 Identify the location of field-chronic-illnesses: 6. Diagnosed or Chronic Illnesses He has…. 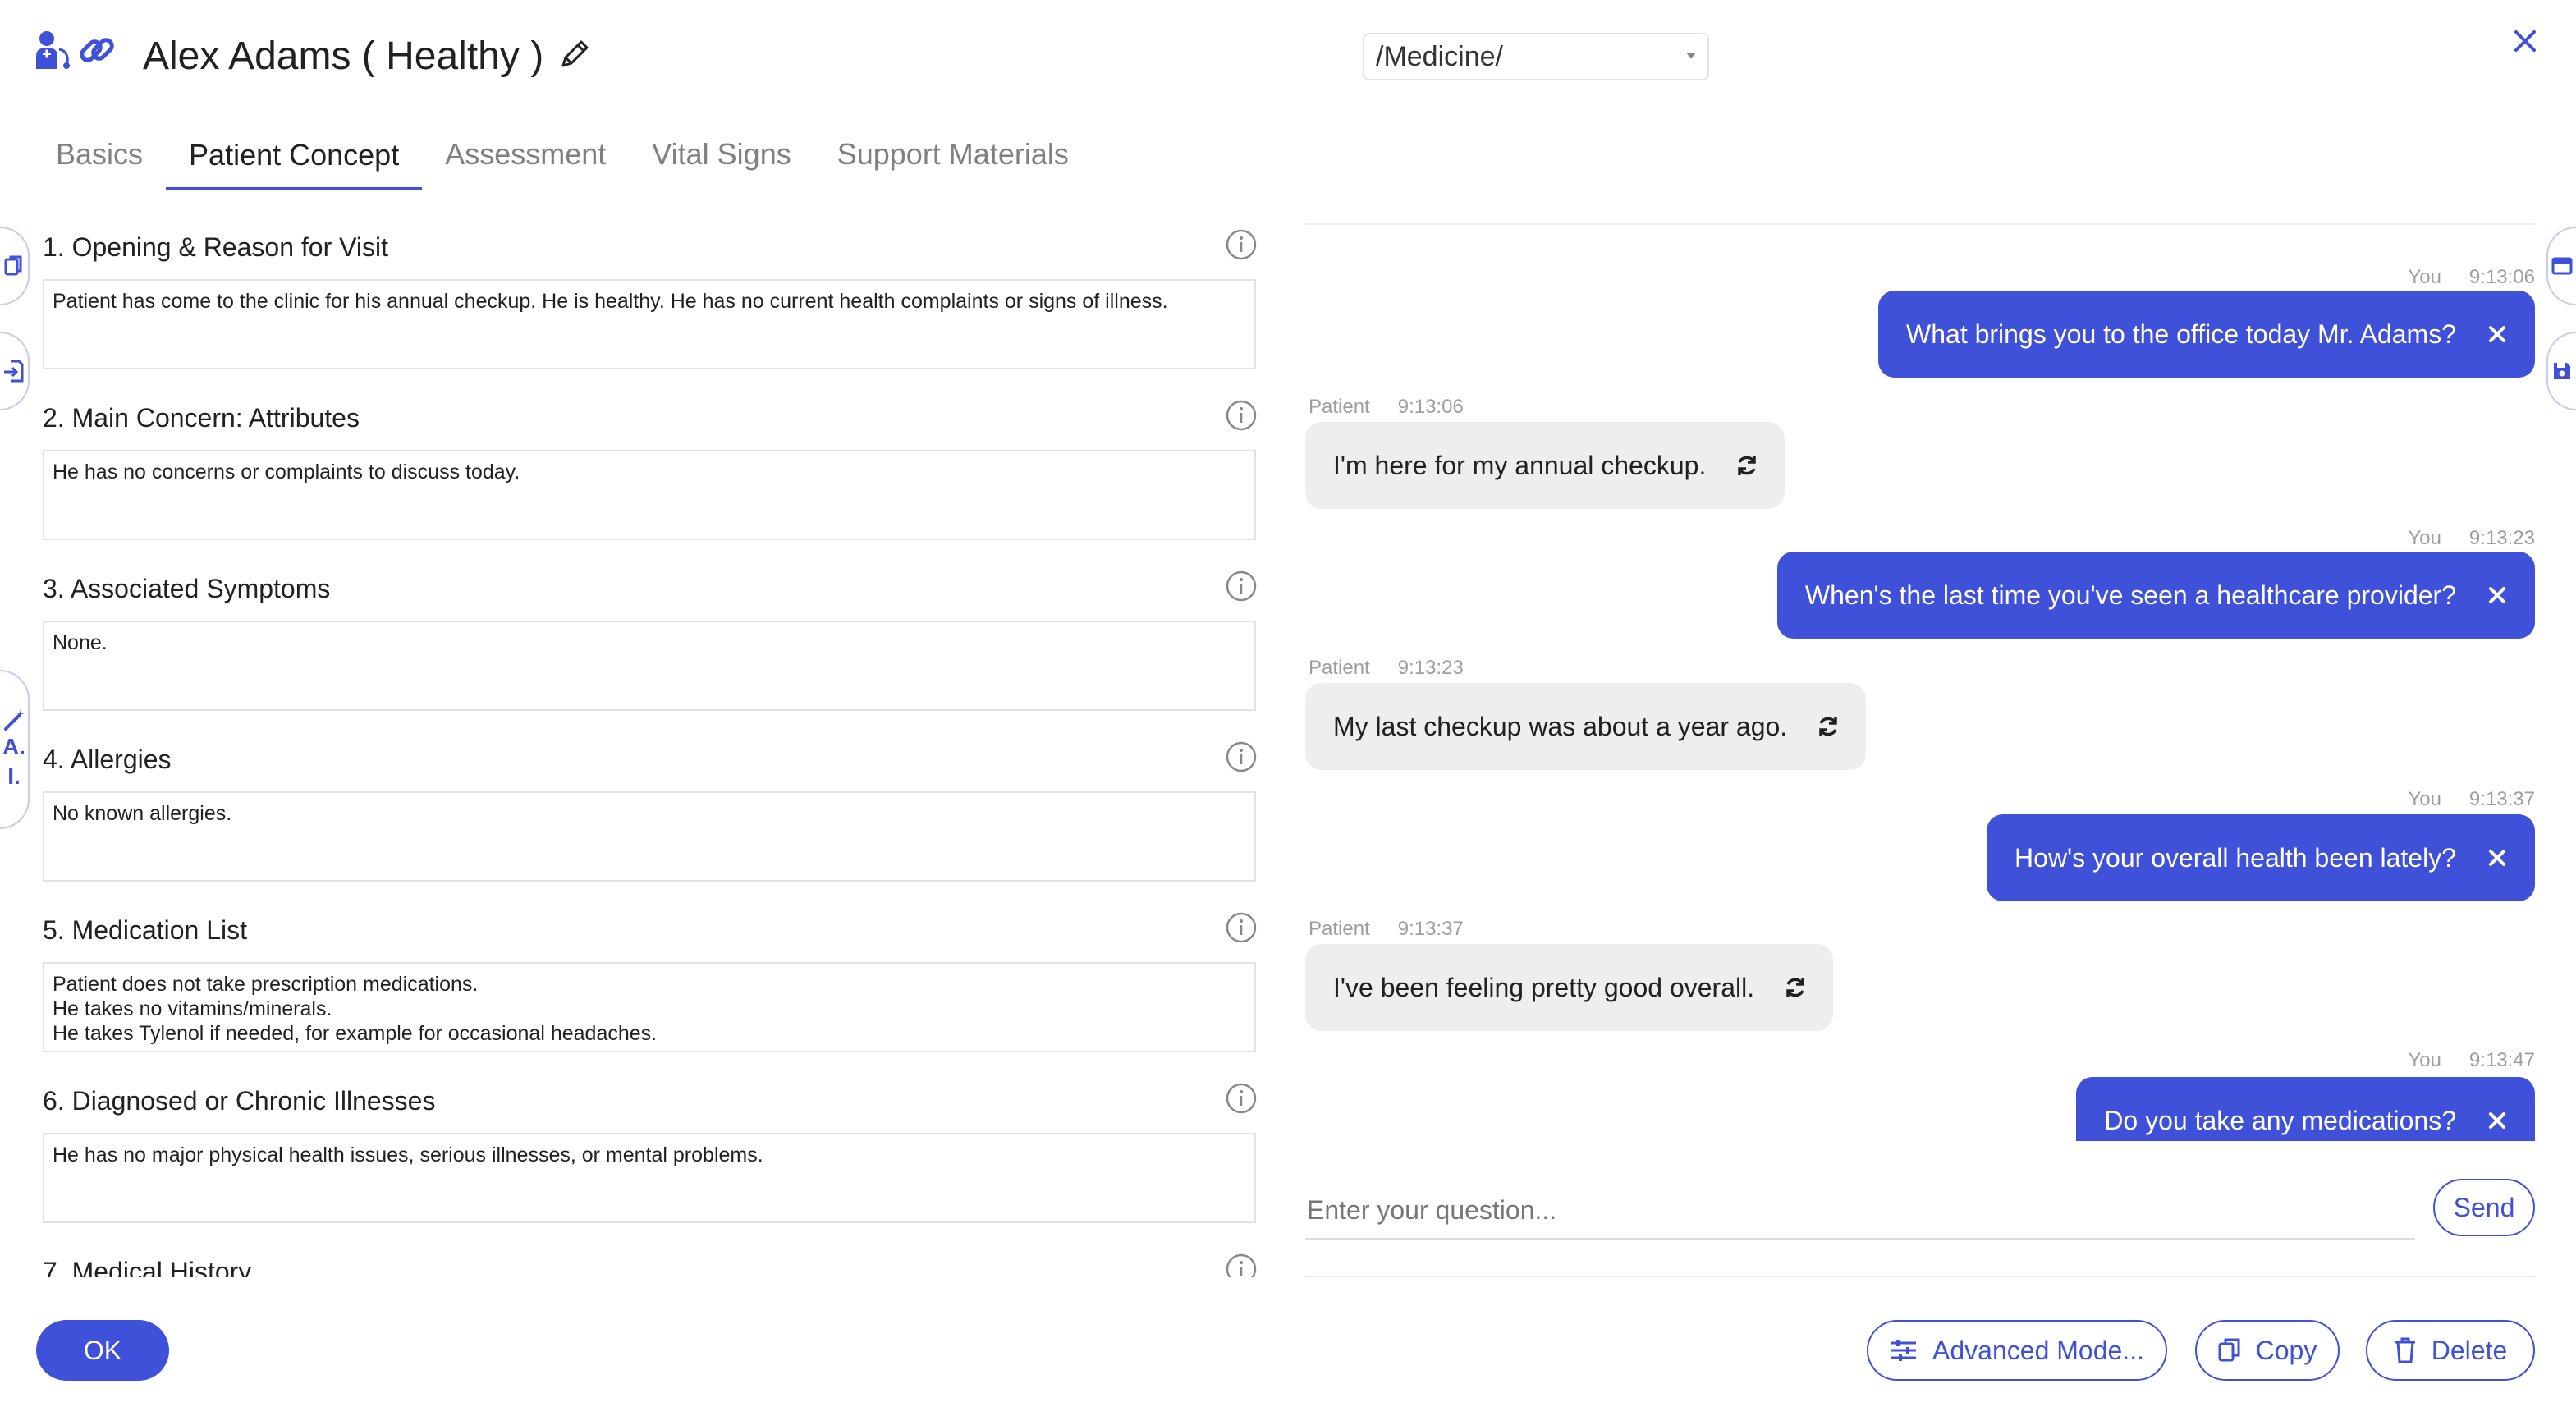
(650, 1160).